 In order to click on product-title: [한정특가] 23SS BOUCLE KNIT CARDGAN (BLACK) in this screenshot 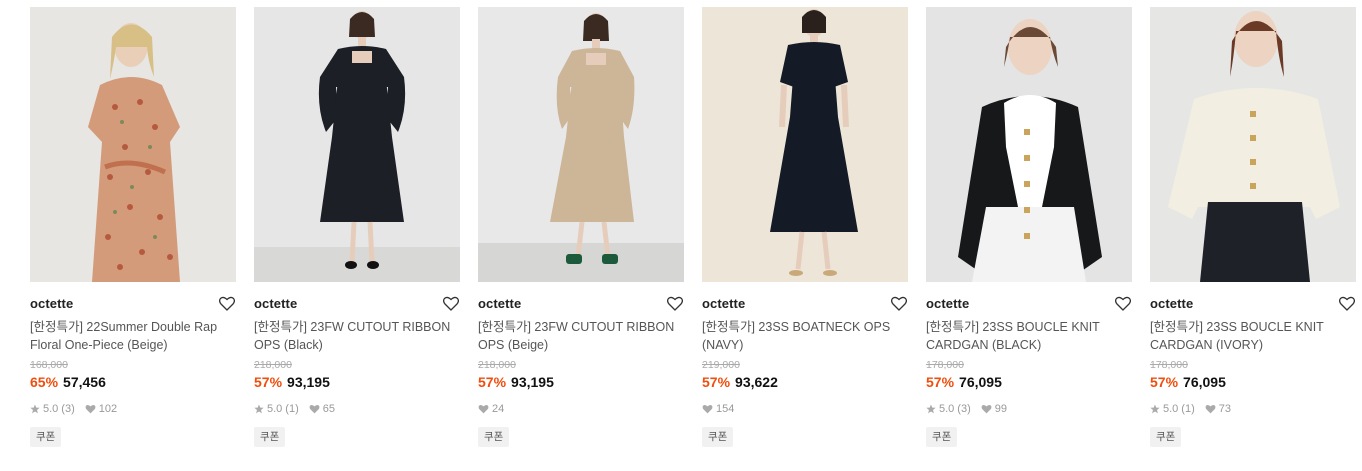, I will do `click(1029, 336)`.